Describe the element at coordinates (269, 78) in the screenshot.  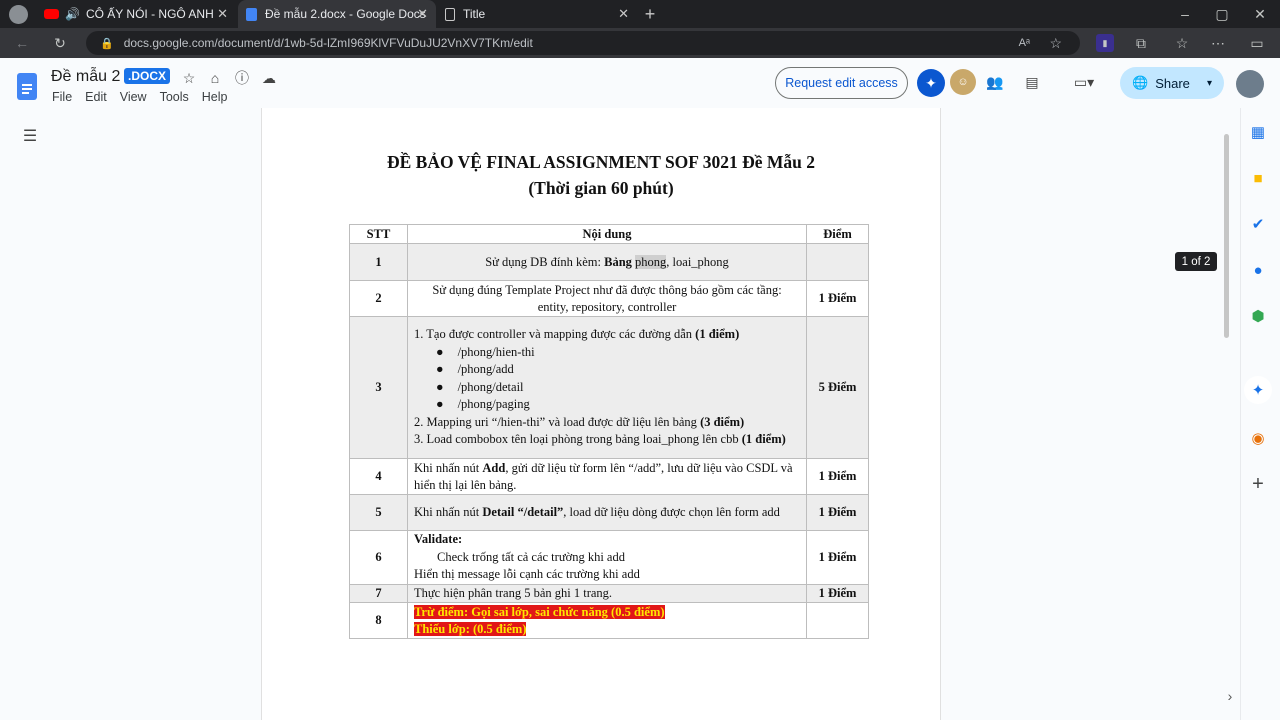
I see `cloud-status-icon: ☁` at that location.